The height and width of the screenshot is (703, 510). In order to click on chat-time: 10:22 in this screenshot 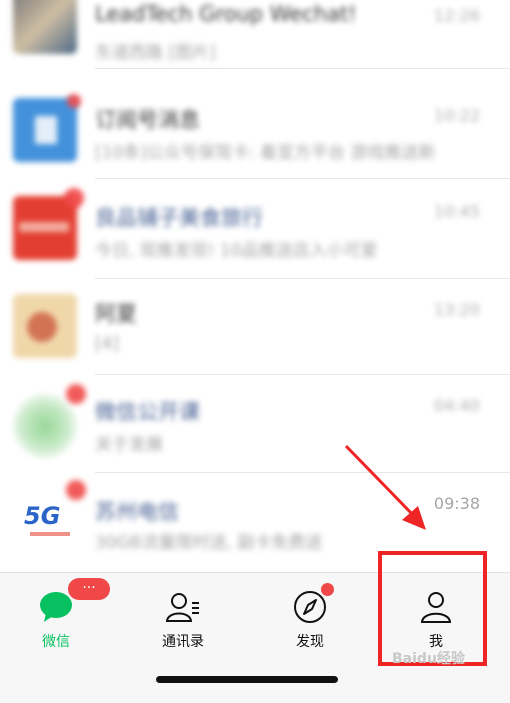, I will do `click(456, 115)`.